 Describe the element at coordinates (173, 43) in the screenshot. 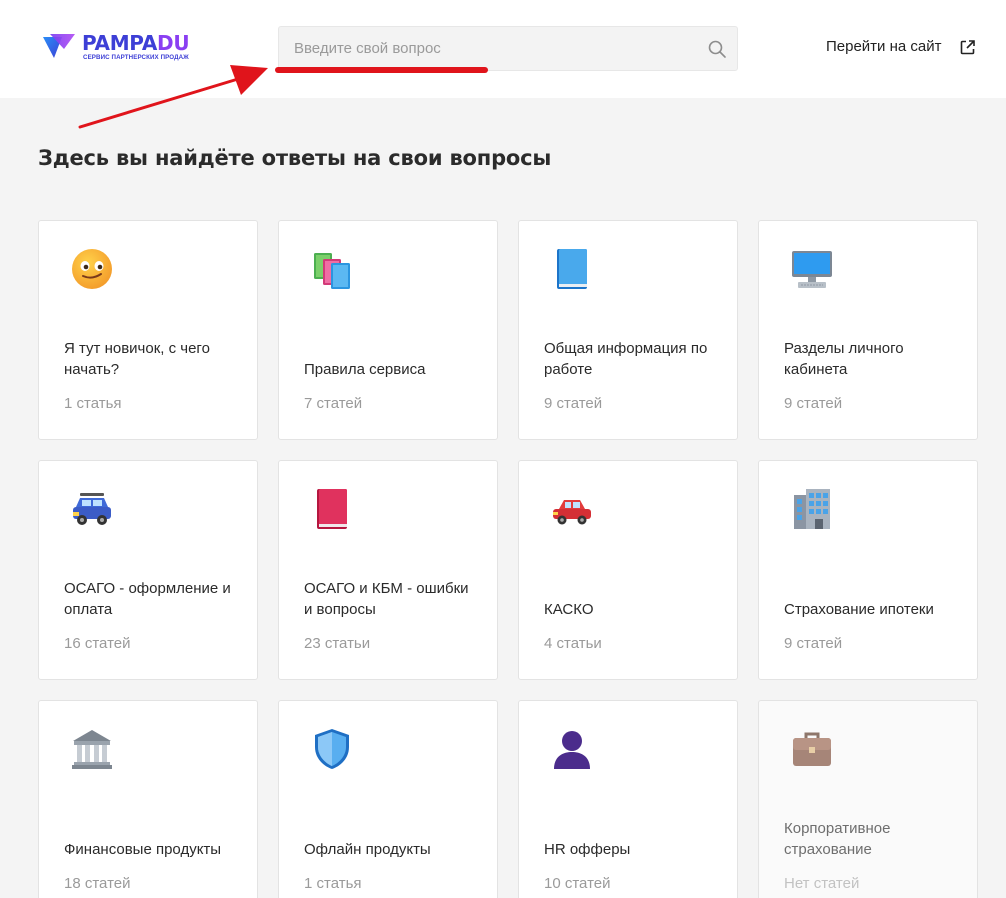

I see `logo-word-part2: DU` at that location.